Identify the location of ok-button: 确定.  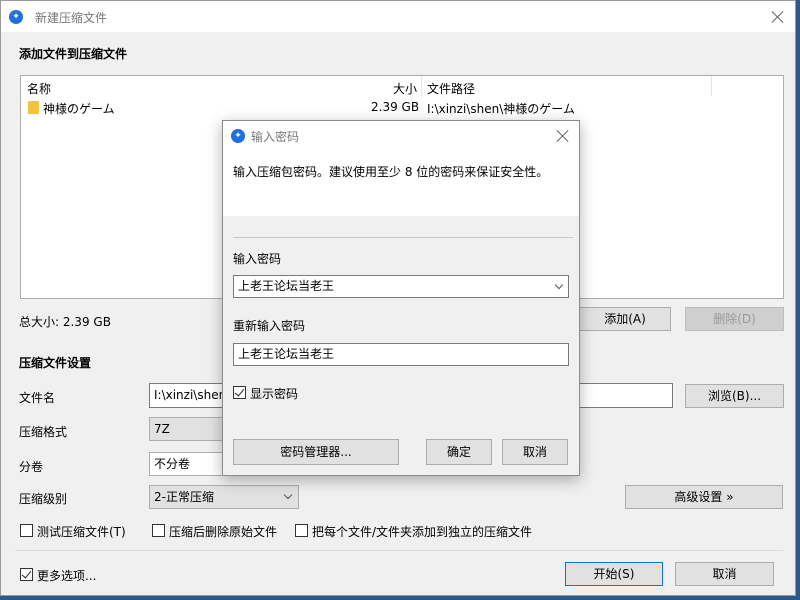
(459, 452).